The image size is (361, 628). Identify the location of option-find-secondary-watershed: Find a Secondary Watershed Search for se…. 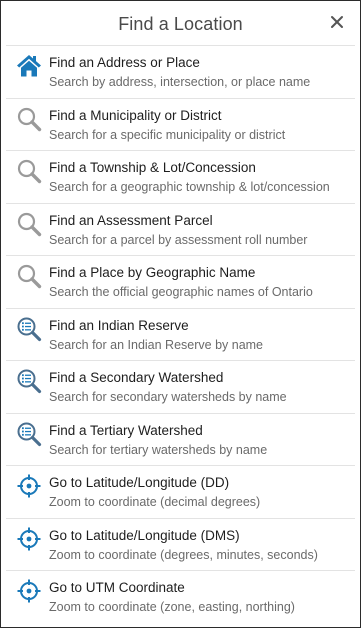
(180, 387).